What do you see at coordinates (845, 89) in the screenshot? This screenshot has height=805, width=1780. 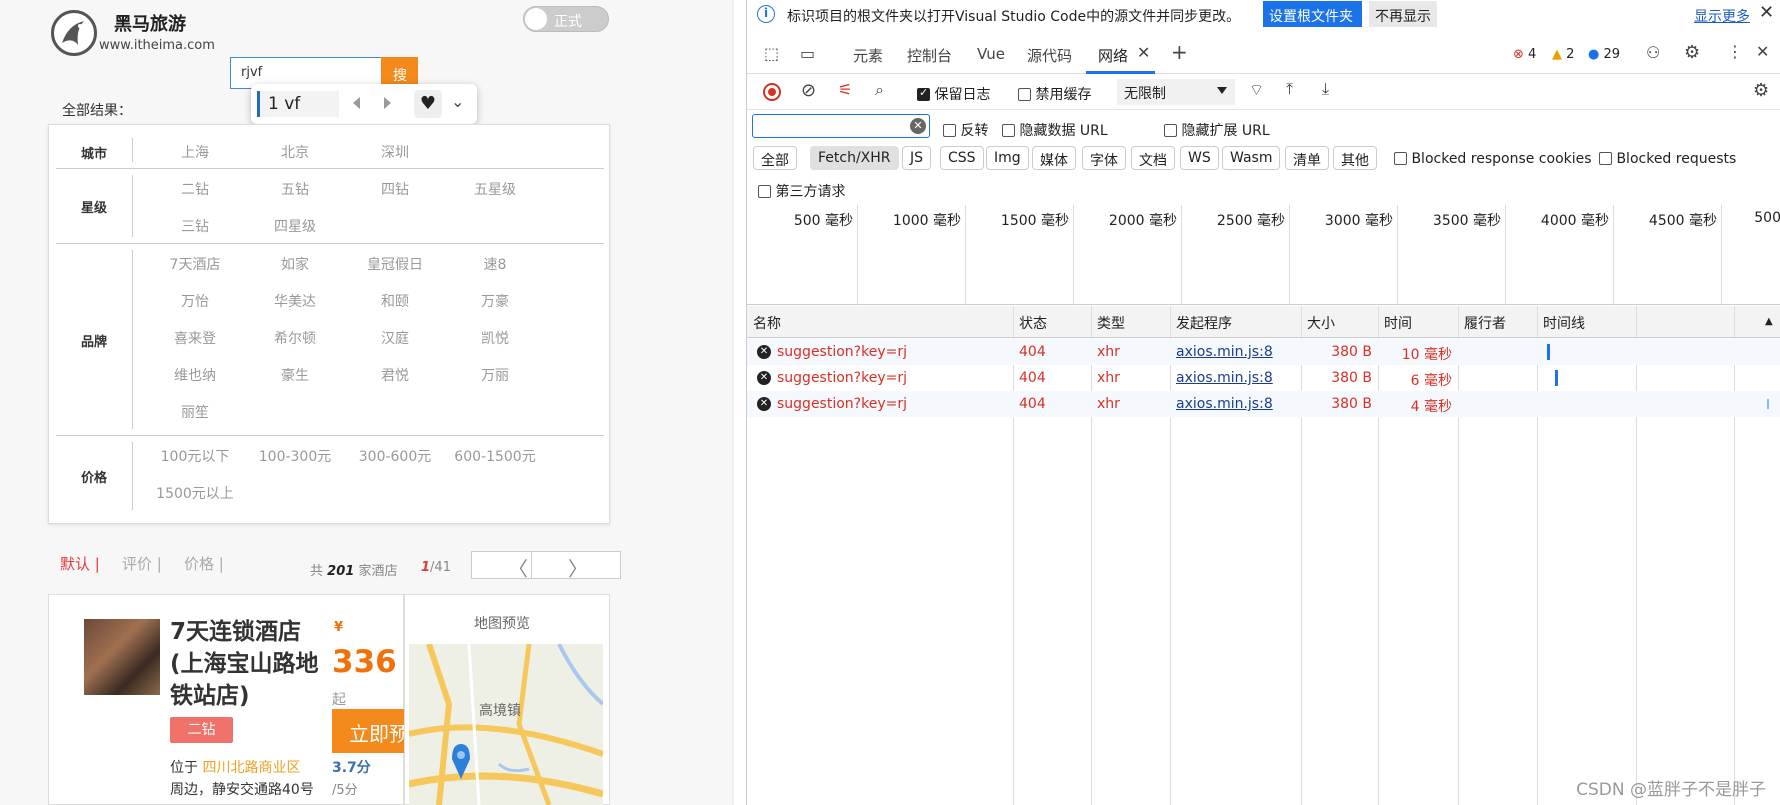 I see `filter-icon: ⚟` at bounding box center [845, 89].